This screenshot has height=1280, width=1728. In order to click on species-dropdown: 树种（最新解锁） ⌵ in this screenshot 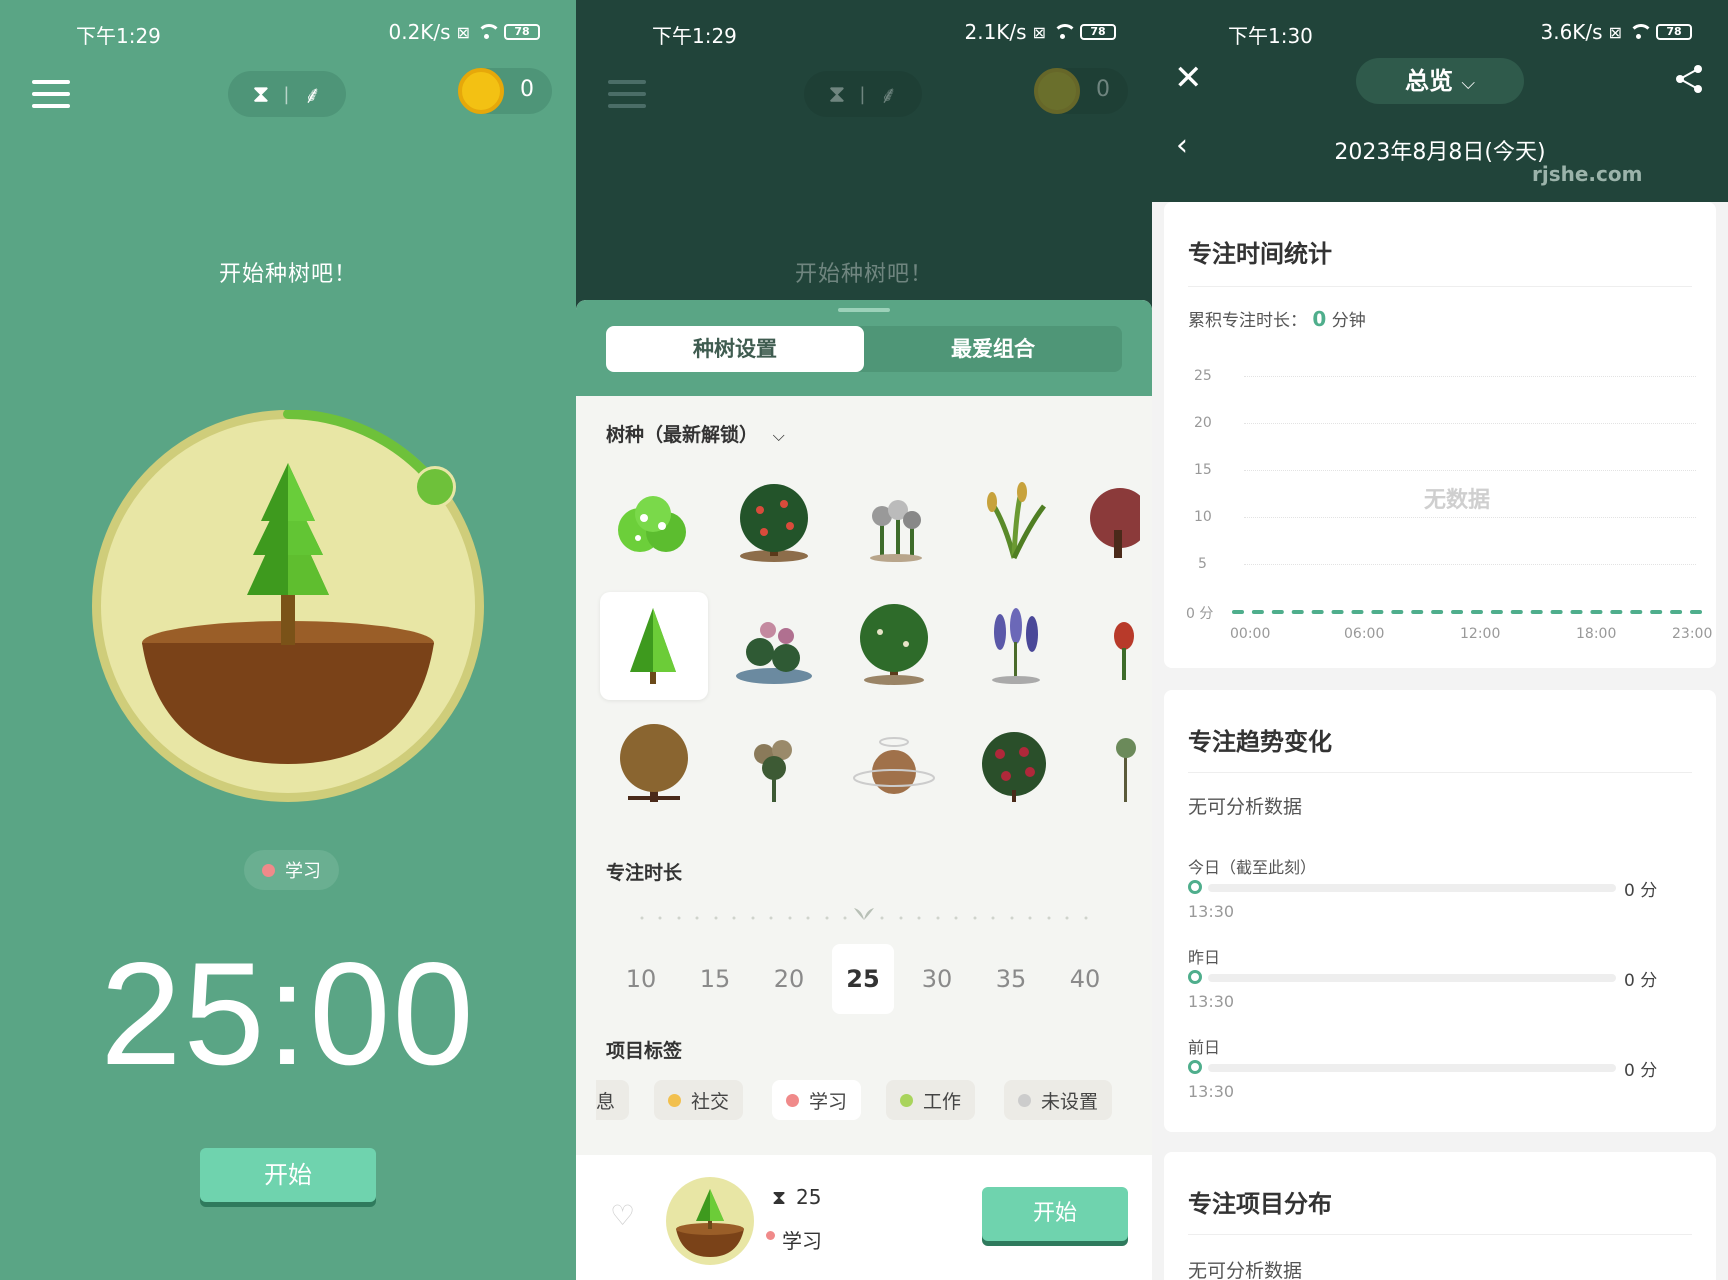, I will do `click(695, 433)`.